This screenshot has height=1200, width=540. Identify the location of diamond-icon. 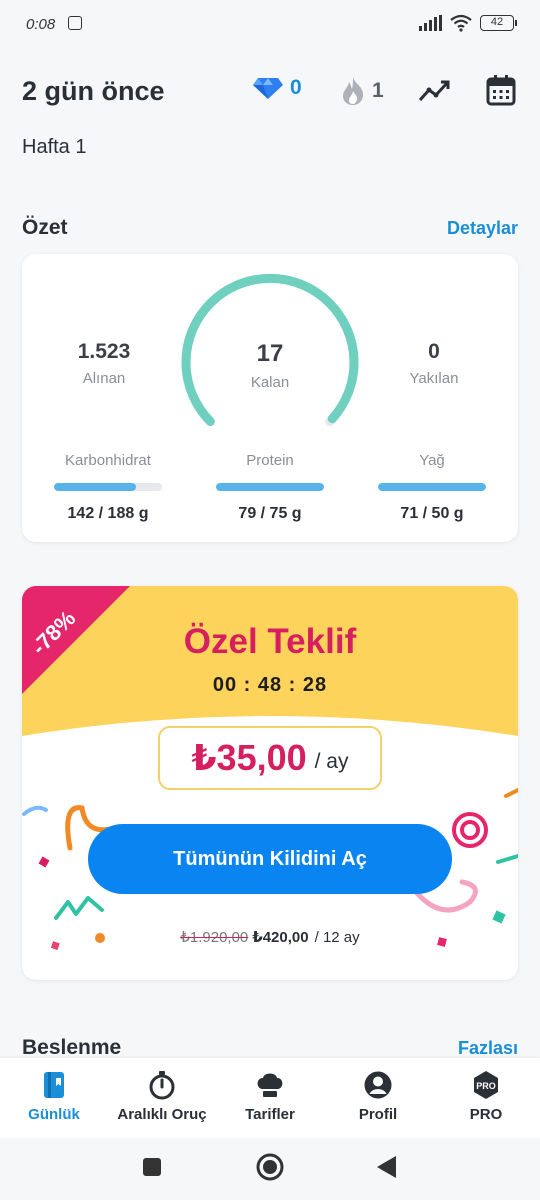
(268, 88).